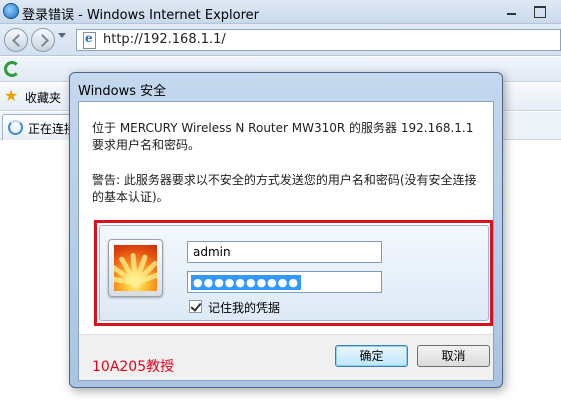 This screenshot has width=561, height=407. Describe the element at coordinates (539, 11) in the screenshot. I see `maximize-button` at that location.